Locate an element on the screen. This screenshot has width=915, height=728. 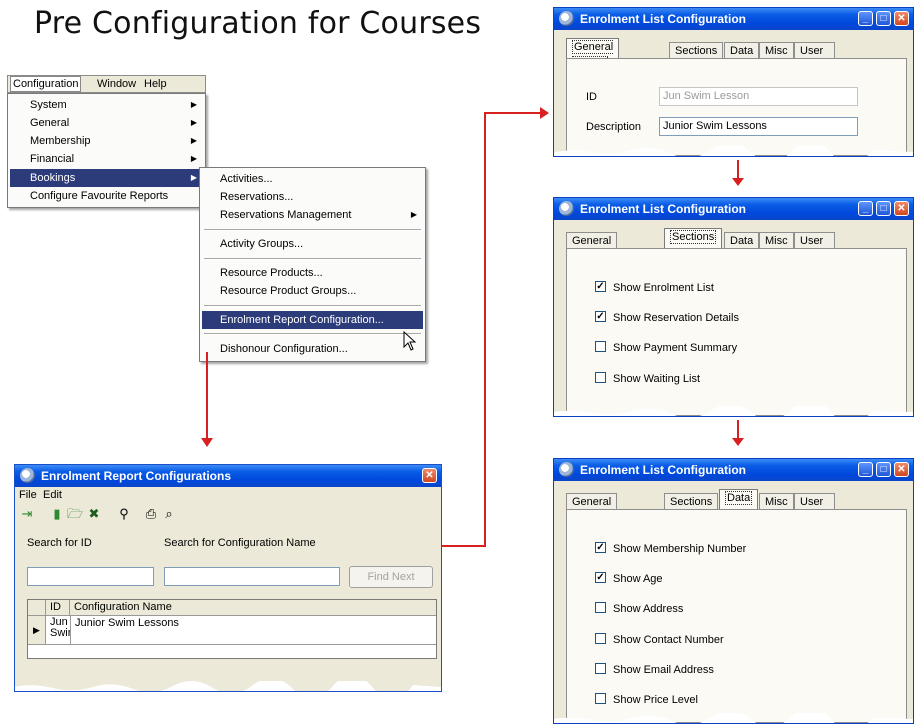
tab-sections: Sections is located at coordinates (693, 239).